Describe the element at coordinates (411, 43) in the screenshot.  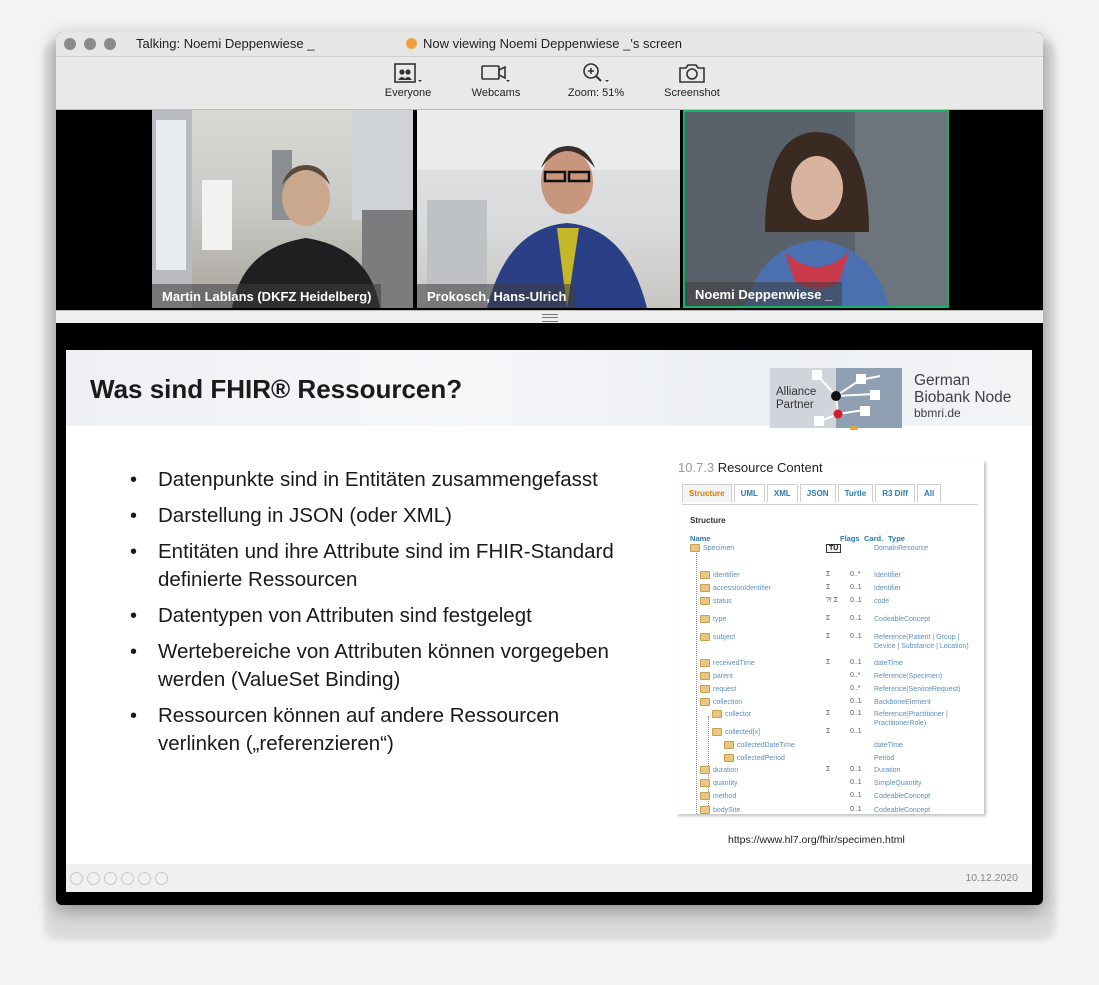
I see `screen-share-icon` at that location.